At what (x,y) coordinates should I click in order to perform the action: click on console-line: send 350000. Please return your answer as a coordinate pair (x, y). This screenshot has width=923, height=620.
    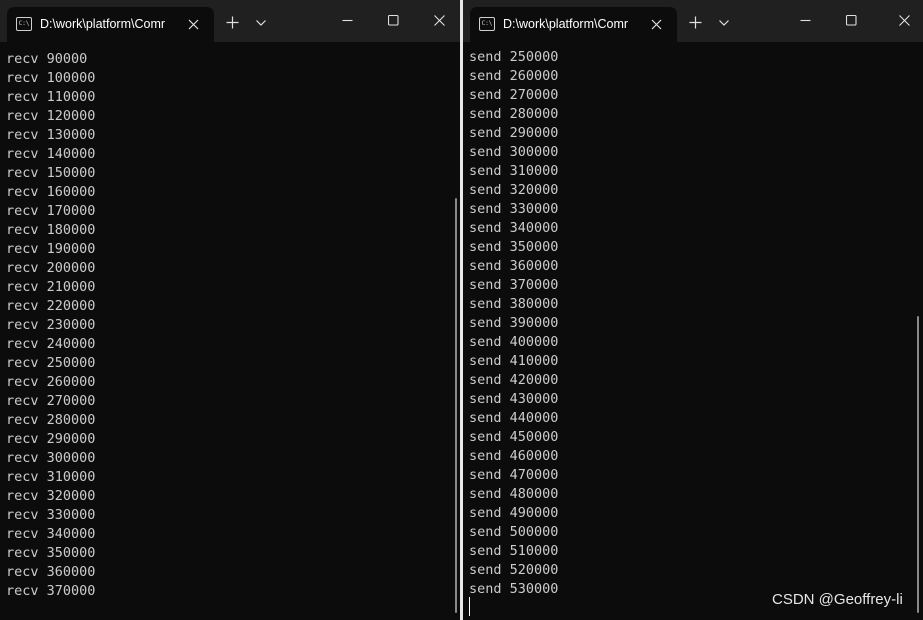
    Looking at the image, I should click on (514, 247).